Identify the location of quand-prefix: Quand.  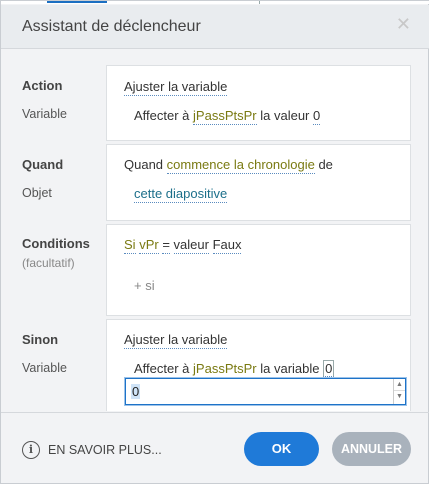
(144, 164).